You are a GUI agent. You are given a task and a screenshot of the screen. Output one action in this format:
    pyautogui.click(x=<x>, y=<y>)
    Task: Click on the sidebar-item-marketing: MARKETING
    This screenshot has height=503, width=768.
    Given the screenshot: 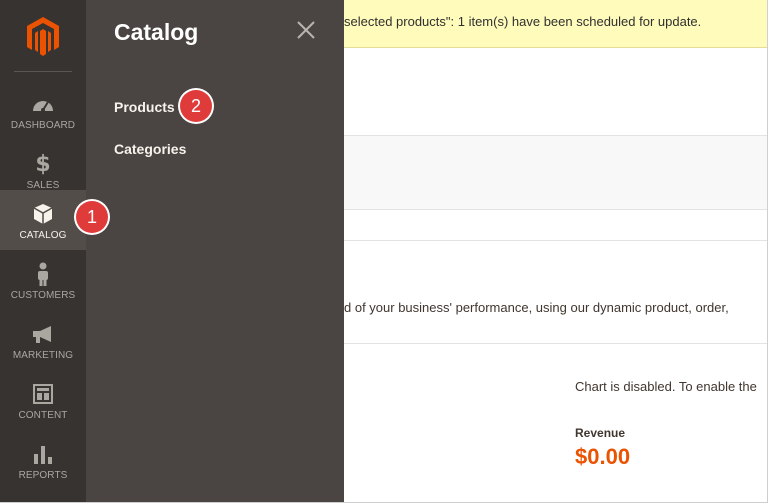 What is the action you would take?
    pyautogui.click(x=43, y=340)
    